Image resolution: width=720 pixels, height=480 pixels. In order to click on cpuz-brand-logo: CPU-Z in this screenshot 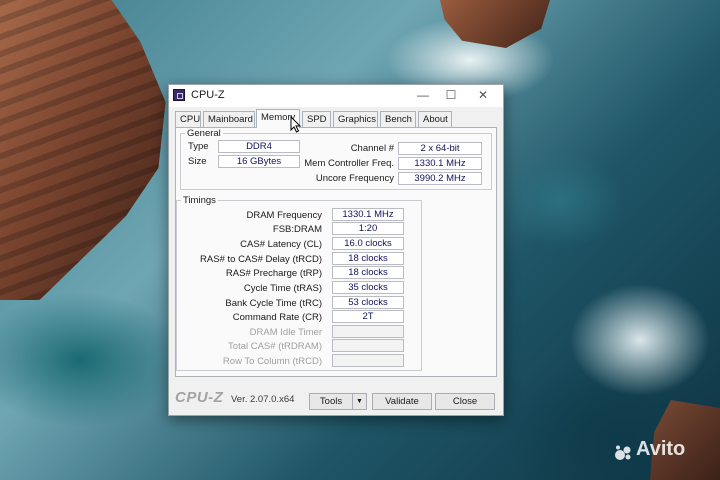, I will do `click(199, 397)`.